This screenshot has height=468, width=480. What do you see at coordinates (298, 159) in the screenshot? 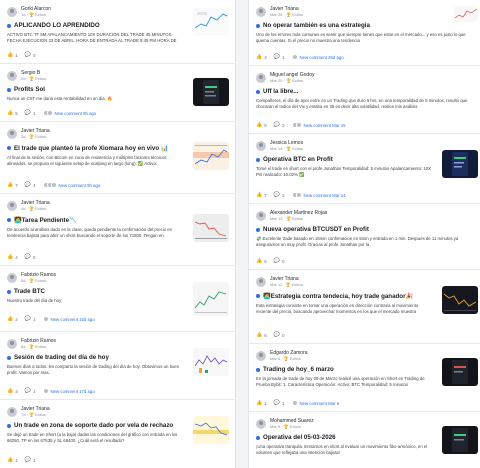
I see `post-title: Operativa BTC en Profit` at bounding box center [298, 159].